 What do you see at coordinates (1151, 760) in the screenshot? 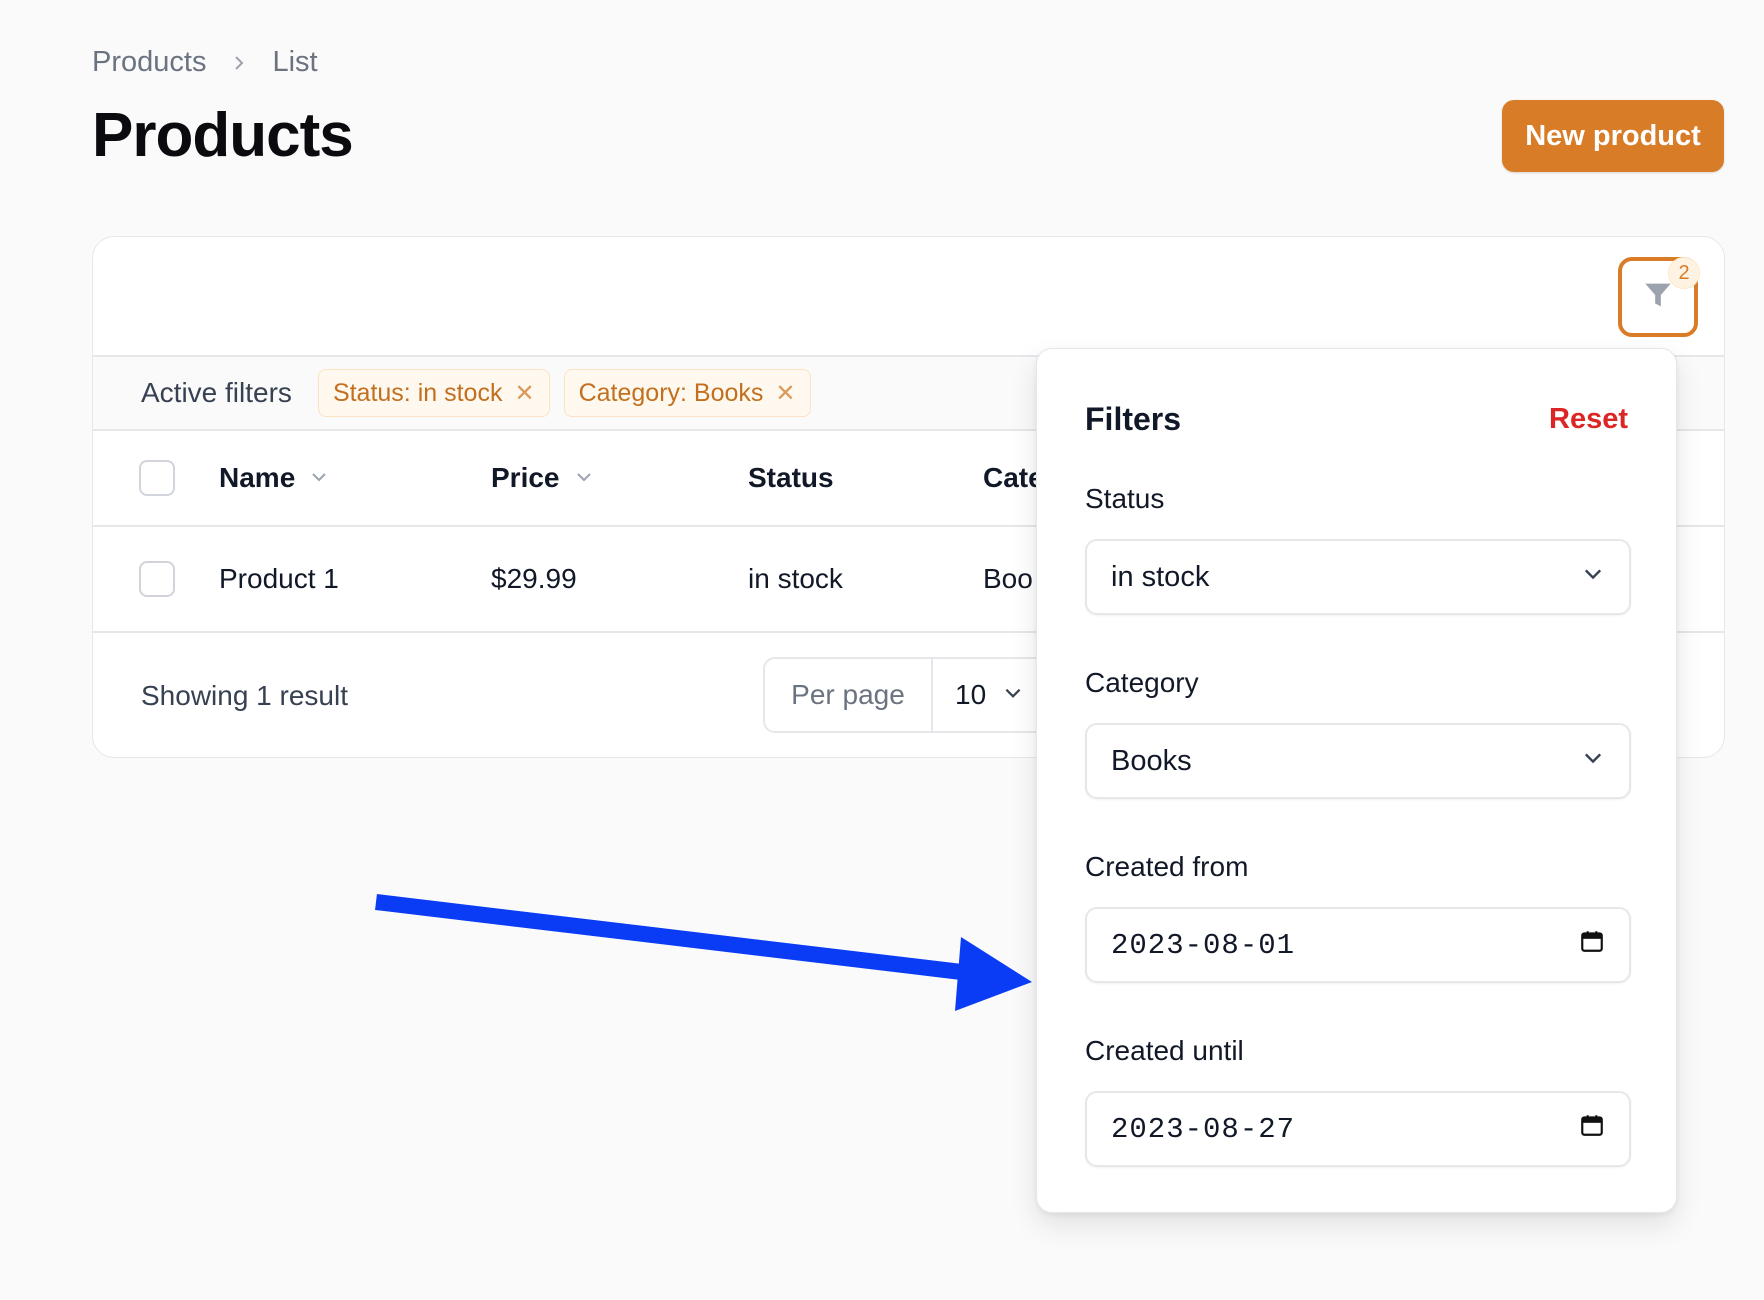
I see `category-filter-value: Books` at bounding box center [1151, 760].